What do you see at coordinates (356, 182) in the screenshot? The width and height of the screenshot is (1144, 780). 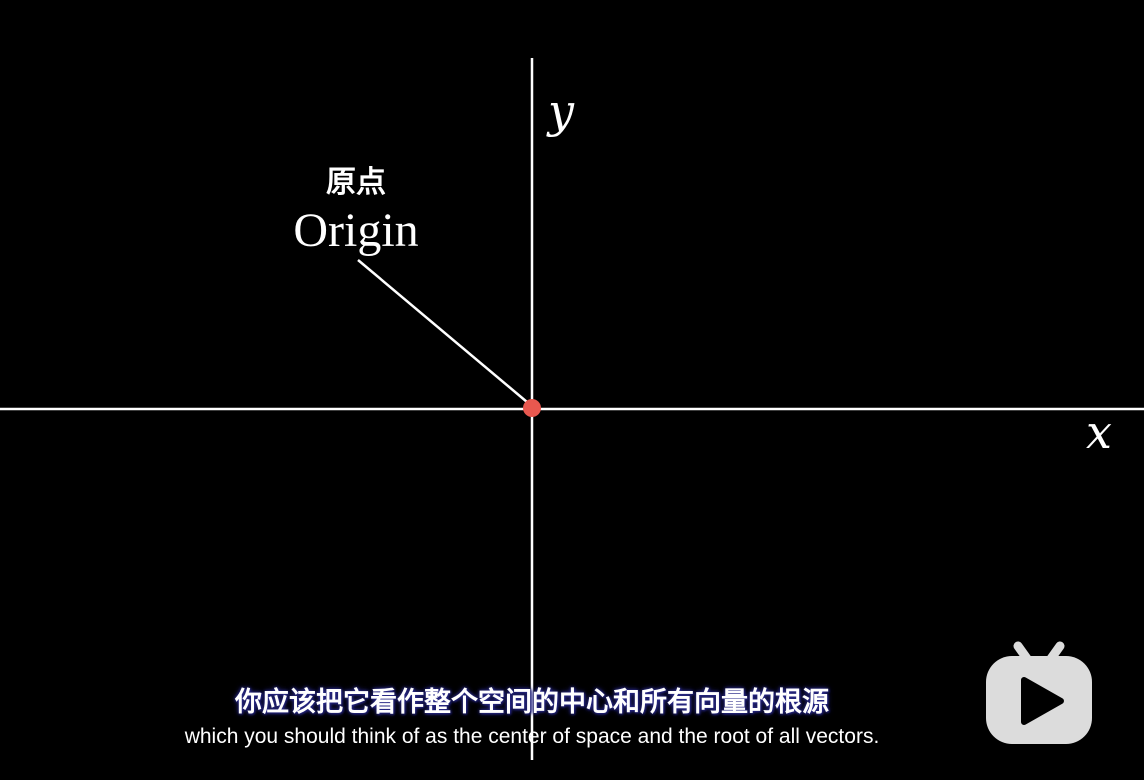 I see `origin-label-chinese: 原点` at bounding box center [356, 182].